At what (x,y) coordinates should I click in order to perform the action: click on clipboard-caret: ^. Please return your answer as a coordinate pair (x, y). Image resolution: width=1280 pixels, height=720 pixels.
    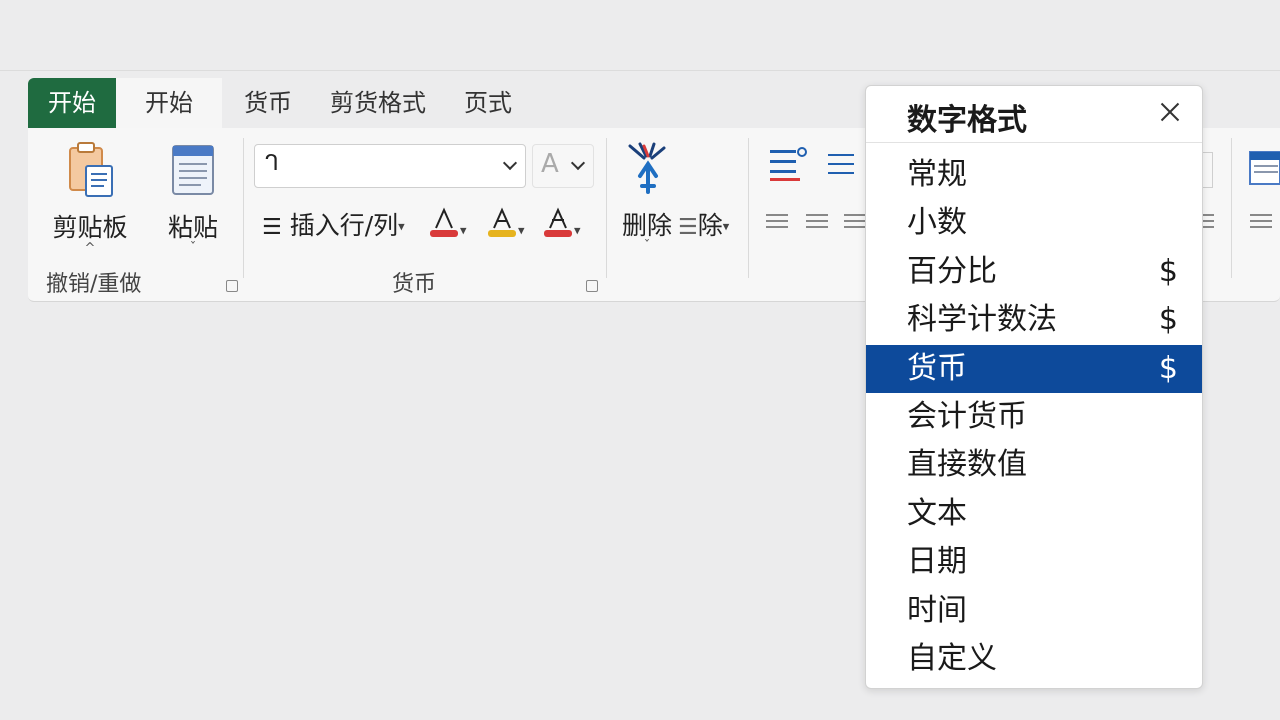
    Looking at the image, I should click on (90, 248).